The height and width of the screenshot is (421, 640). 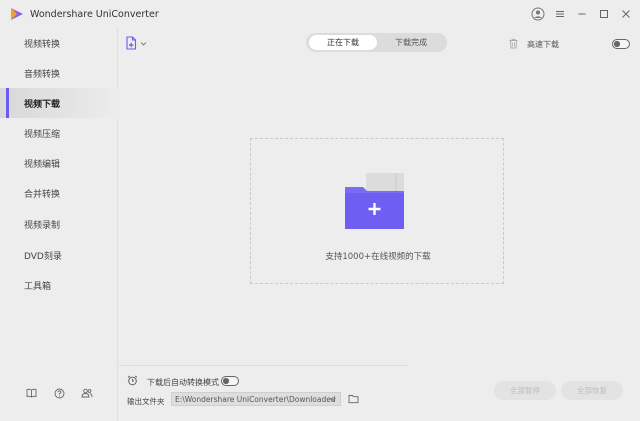 What do you see at coordinates (378, 257) in the screenshot?
I see `drop-zone-text: 支持1000+在线视频的下载` at bounding box center [378, 257].